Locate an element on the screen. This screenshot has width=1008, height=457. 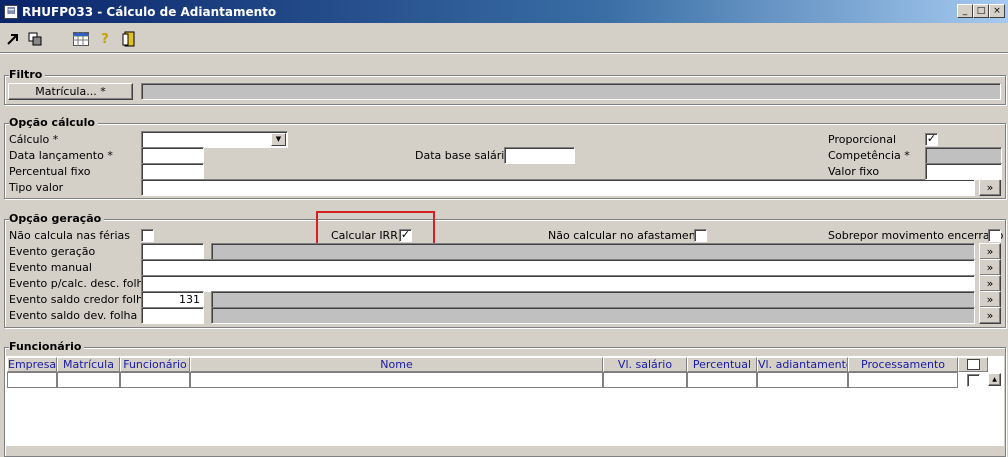
col-funcionario: Funcionário is located at coordinates (155, 364).